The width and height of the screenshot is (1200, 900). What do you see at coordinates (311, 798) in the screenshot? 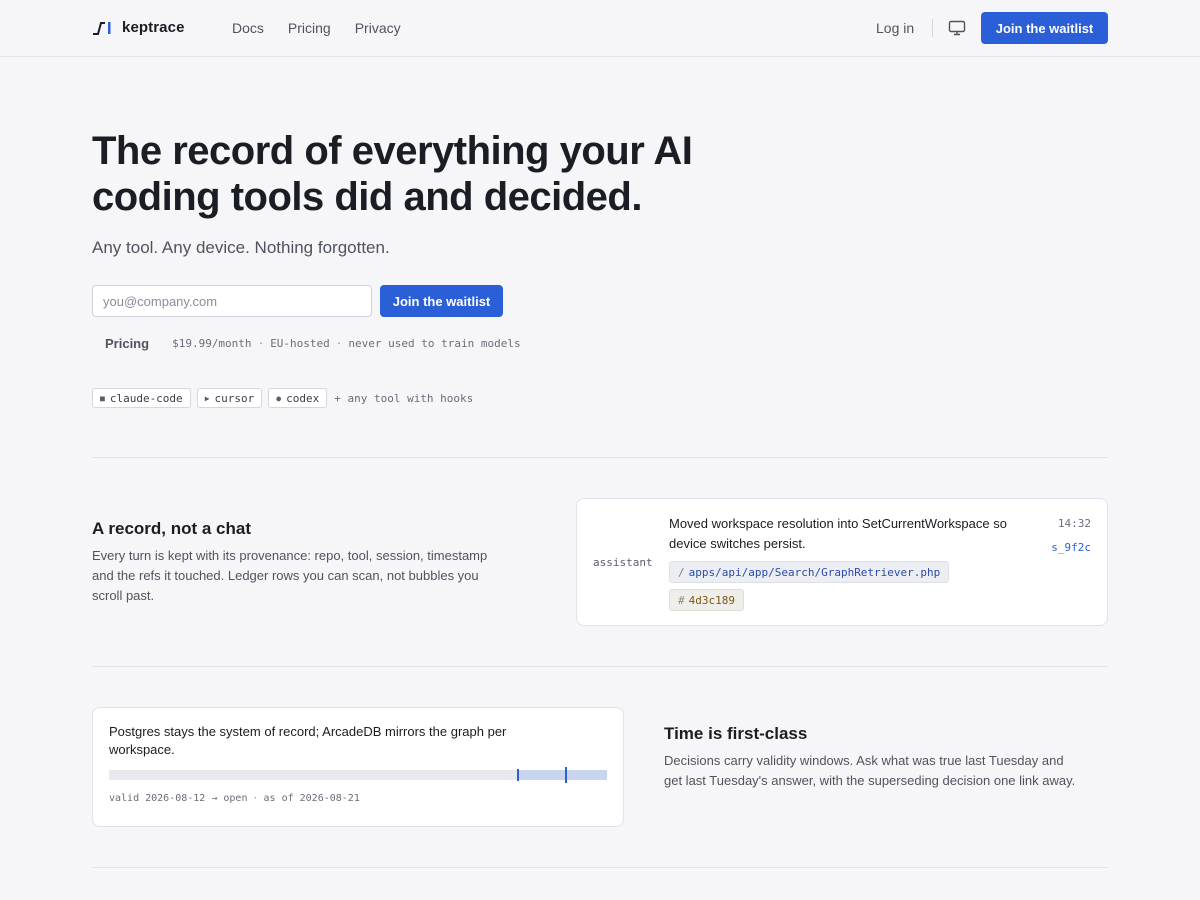
I see `as-of-date: as of 2026-08-21` at bounding box center [311, 798].